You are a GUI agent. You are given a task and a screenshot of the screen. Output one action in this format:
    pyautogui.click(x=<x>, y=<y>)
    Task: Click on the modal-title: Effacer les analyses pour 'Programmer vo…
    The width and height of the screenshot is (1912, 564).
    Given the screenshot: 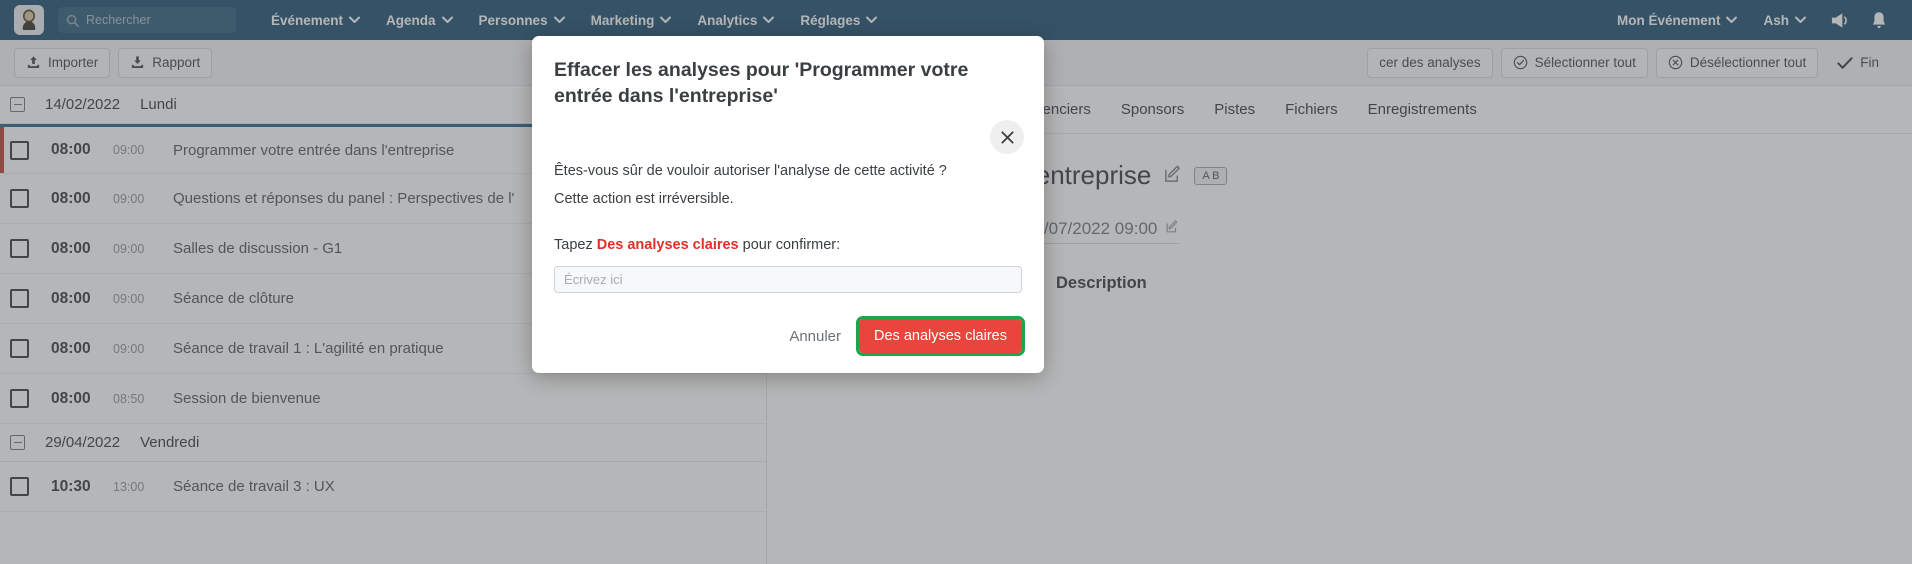 What is the action you would take?
    pyautogui.click(x=761, y=83)
    